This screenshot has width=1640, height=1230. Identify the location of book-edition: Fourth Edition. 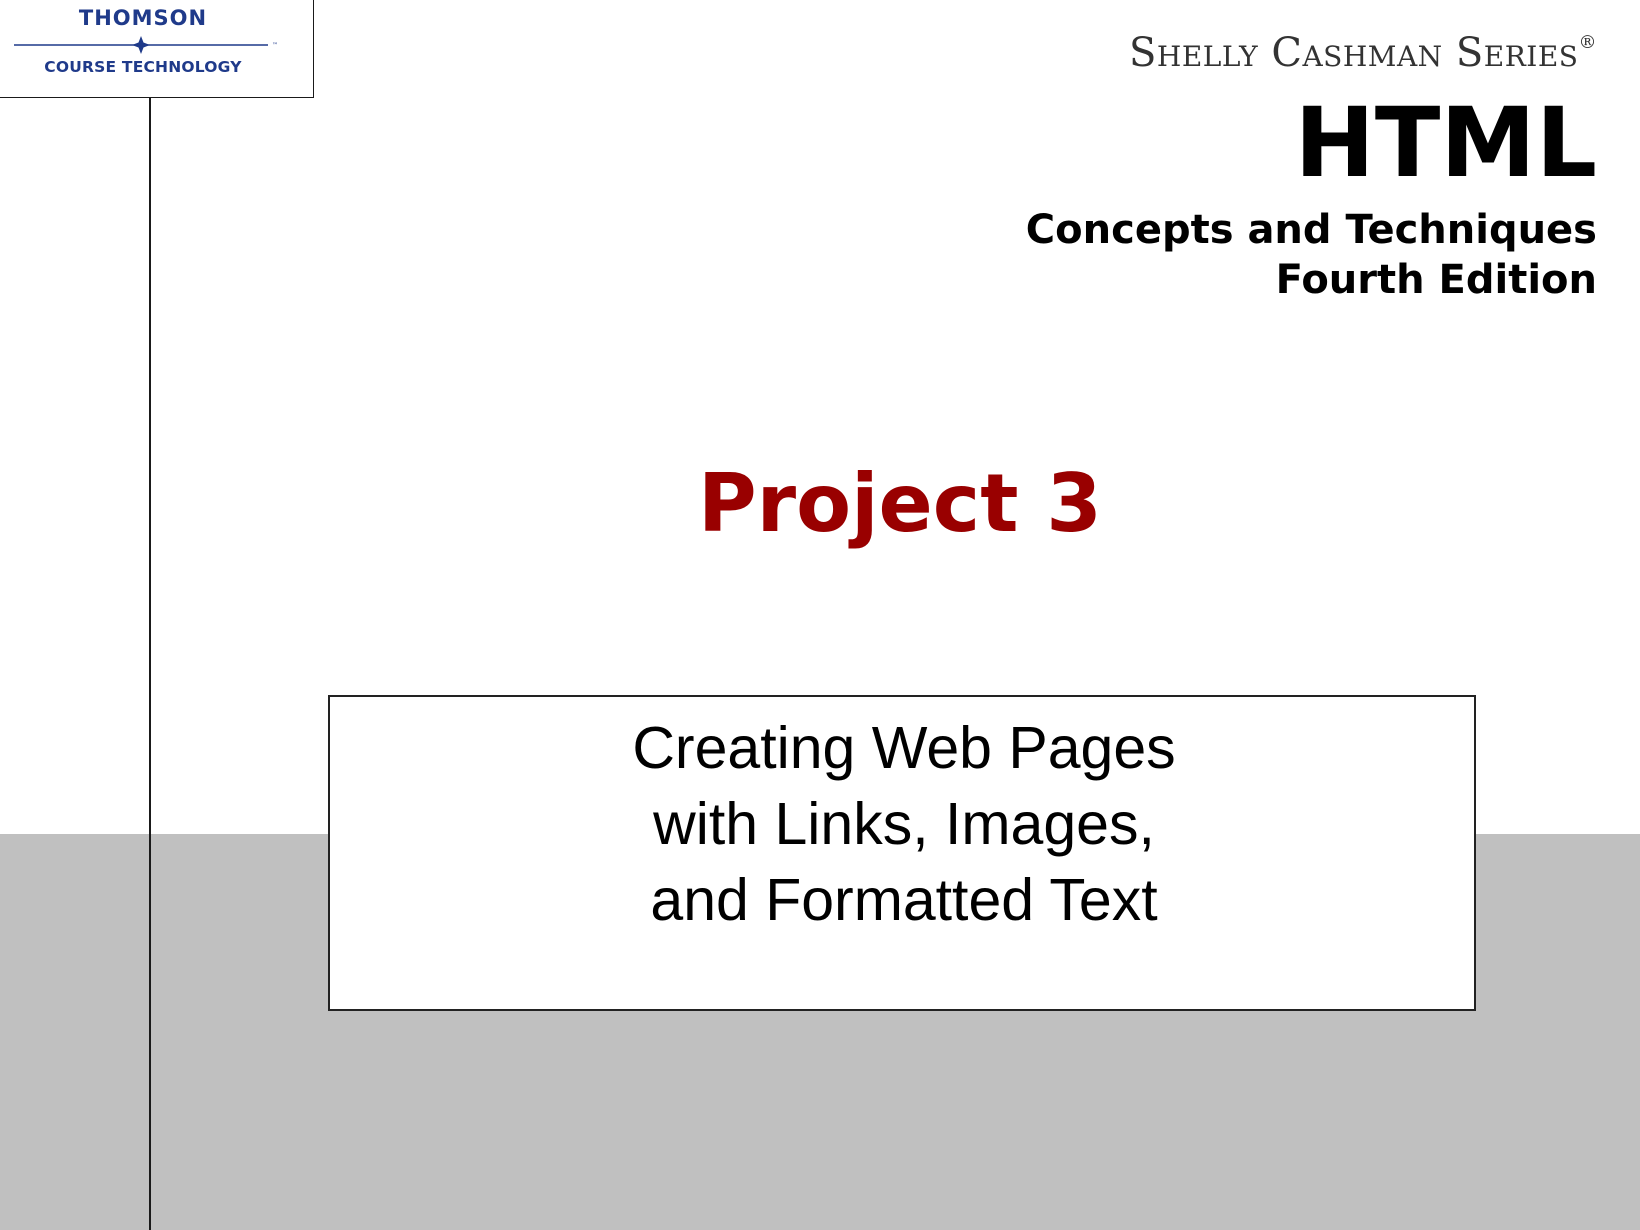
(1436, 280).